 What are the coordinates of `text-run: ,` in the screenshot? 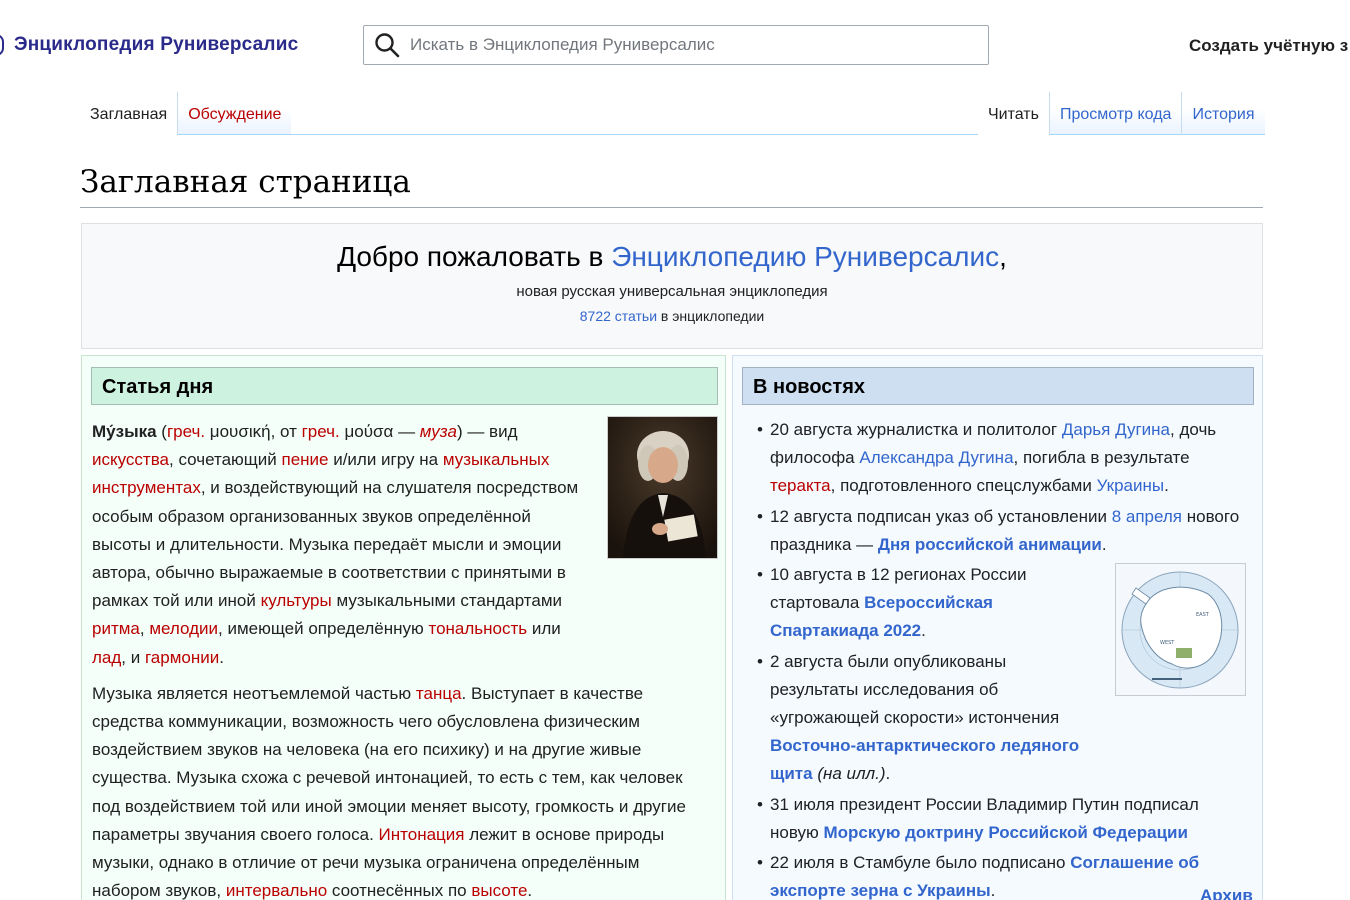 It's located at (144, 629).